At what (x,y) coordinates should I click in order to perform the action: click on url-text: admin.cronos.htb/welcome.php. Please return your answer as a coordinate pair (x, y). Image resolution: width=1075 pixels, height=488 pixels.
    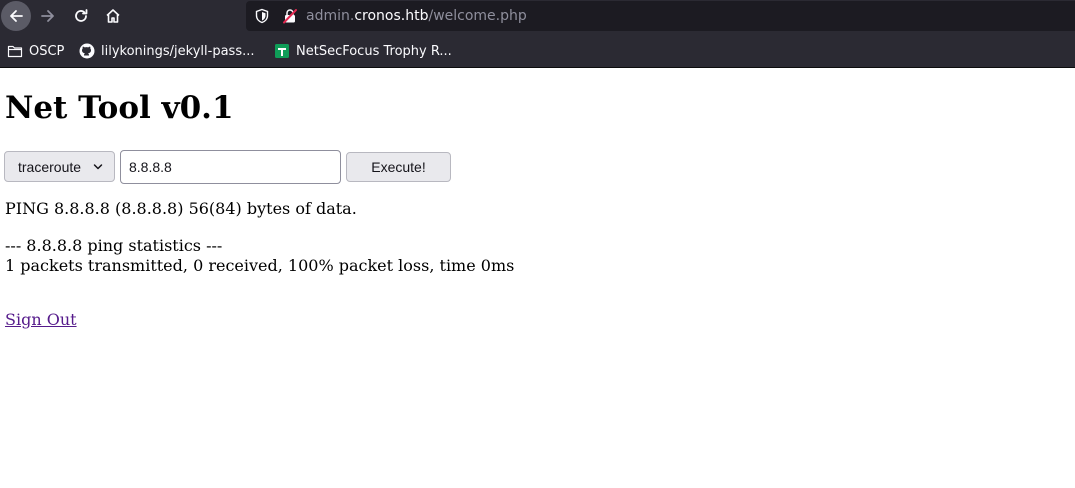
    Looking at the image, I should click on (416, 16).